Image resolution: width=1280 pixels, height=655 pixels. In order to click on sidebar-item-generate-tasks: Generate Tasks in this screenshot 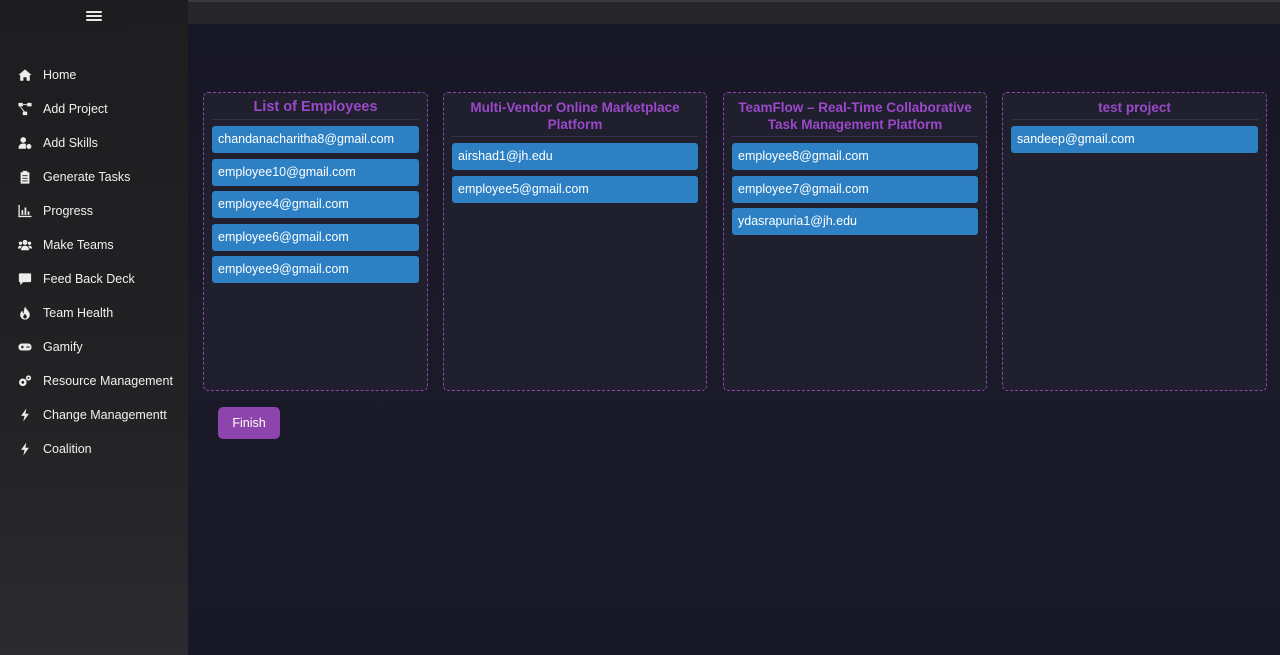, I will do `click(94, 177)`.